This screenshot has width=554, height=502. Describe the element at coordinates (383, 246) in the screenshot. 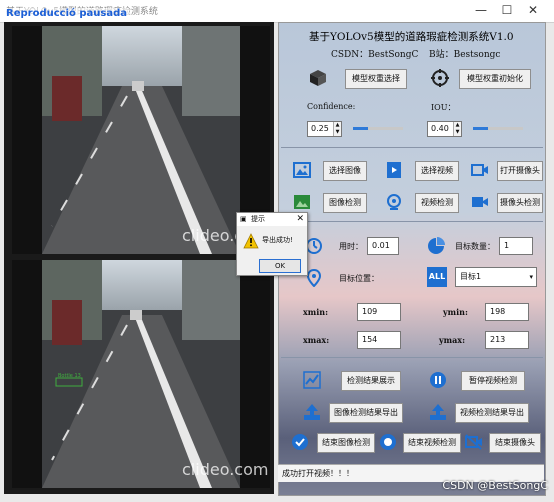

I see `time-value-field: 0.01` at that location.